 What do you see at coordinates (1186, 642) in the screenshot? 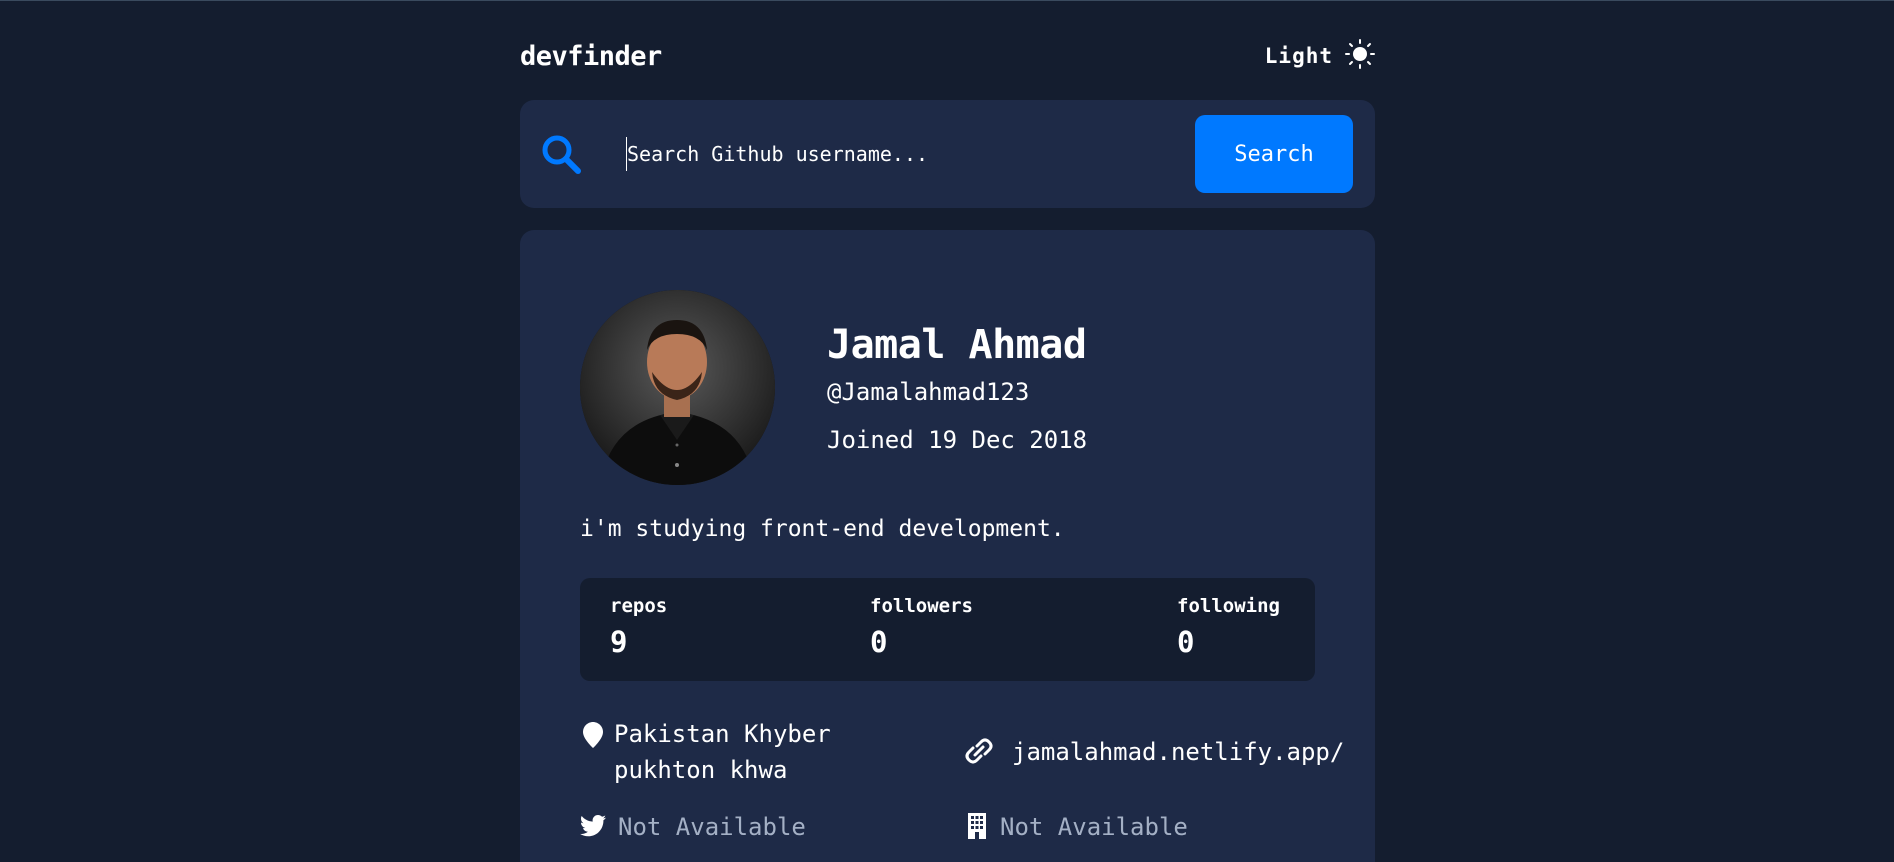
I see `stat-following-value: 0` at bounding box center [1186, 642].